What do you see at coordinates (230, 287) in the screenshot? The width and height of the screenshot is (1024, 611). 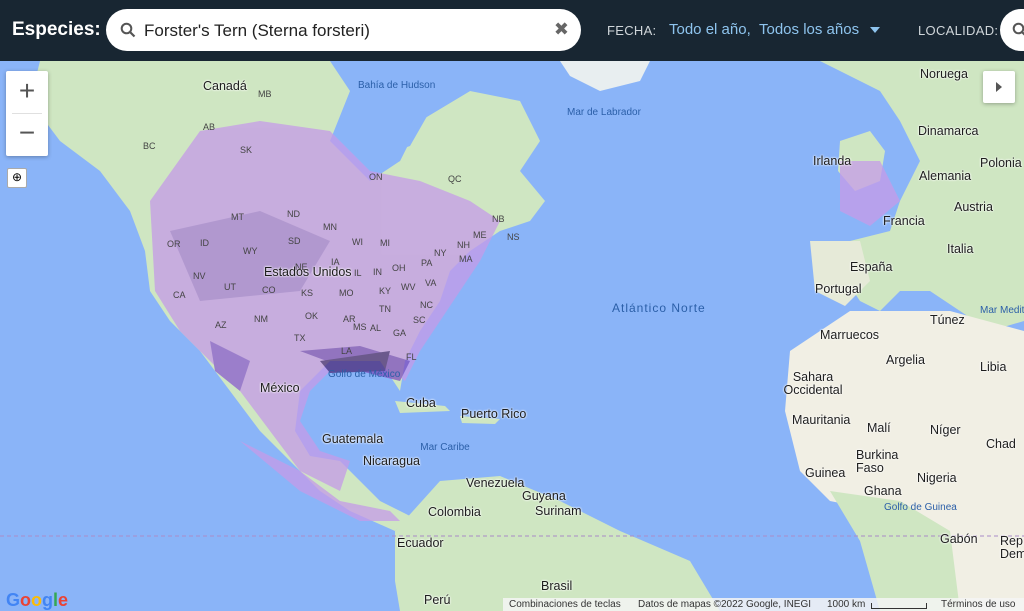 I see `state-label: UT` at bounding box center [230, 287].